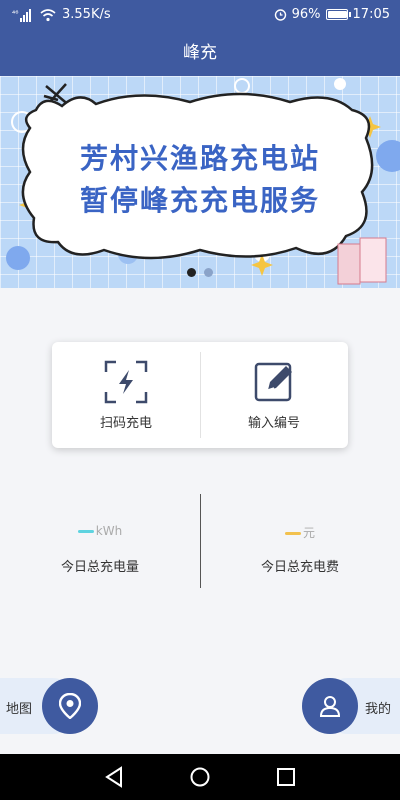 Image resolution: width=400 pixels, height=800 pixels. What do you see at coordinates (99, 567) in the screenshot?
I see `energy-label: 今日总充电量` at bounding box center [99, 567].